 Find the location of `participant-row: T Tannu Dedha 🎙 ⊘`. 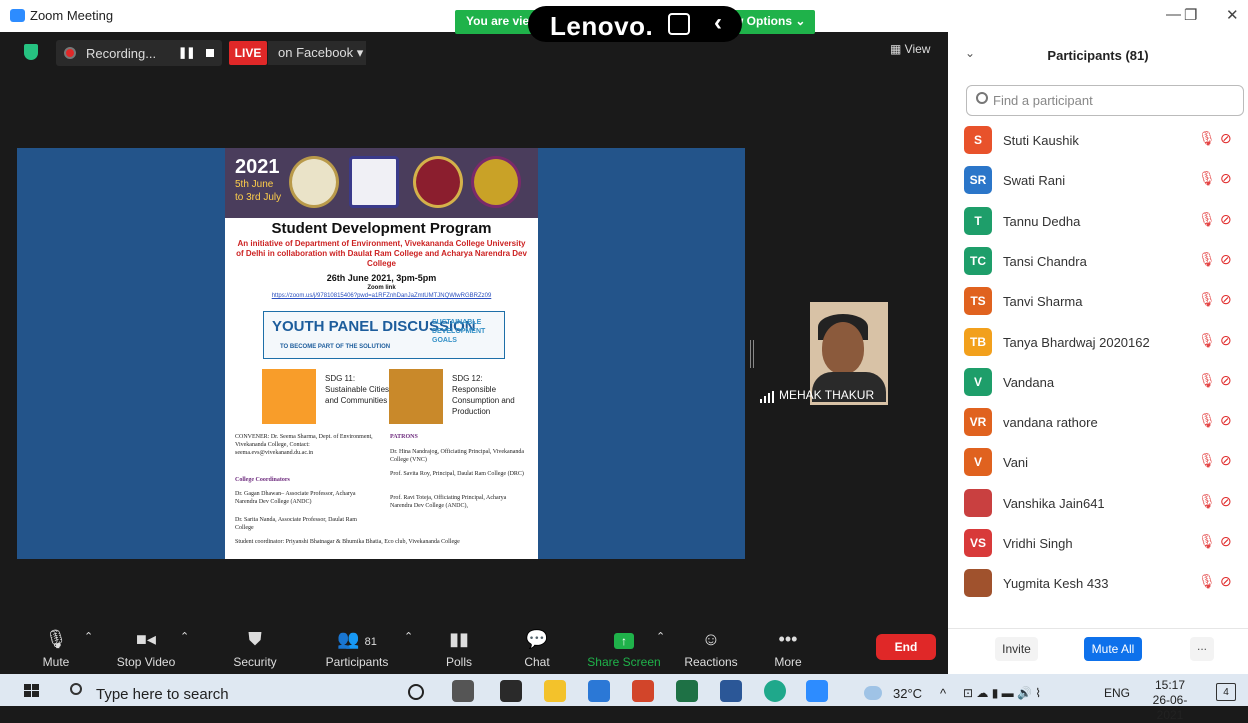

participant-row: T Tannu Dedha 🎙 ⊘ is located at coordinates (1098, 221).